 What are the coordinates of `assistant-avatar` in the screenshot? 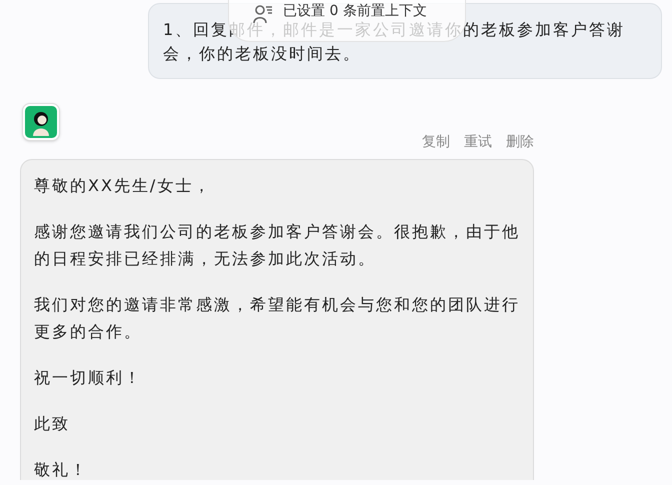 It's located at (41, 122).